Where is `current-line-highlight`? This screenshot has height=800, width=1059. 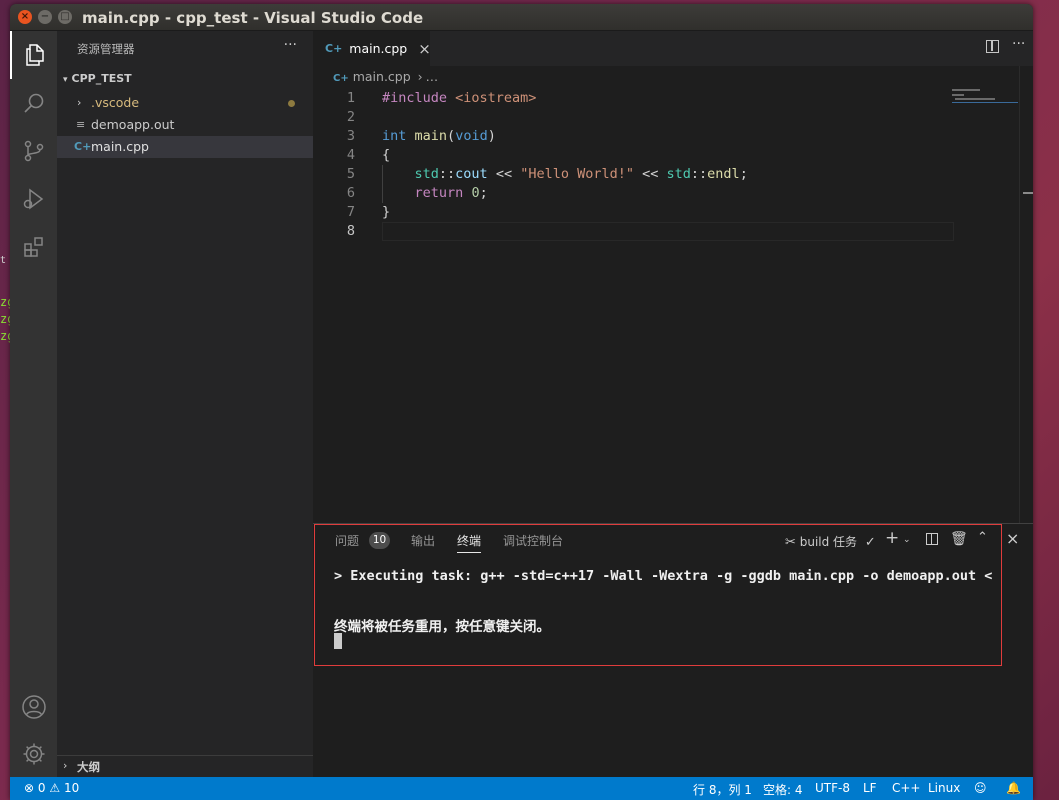 current-line-highlight is located at coordinates (668, 231).